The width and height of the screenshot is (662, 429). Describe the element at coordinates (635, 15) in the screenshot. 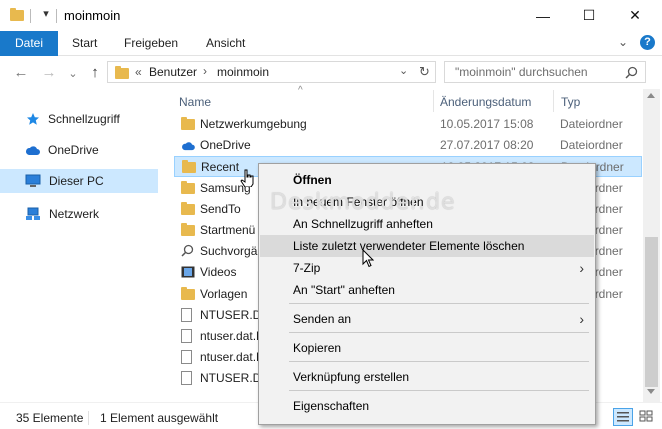

I see `close-button: ✕` at that location.